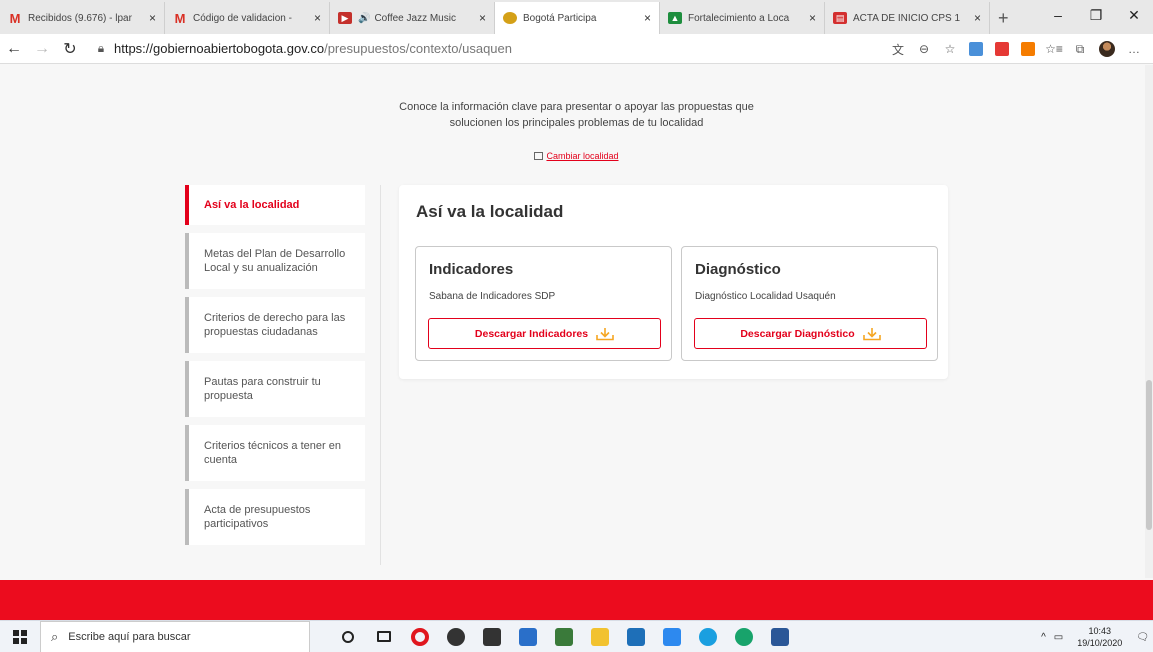 The height and width of the screenshot is (652, 1153). I want to click on photos-icon, so click(636, 636).